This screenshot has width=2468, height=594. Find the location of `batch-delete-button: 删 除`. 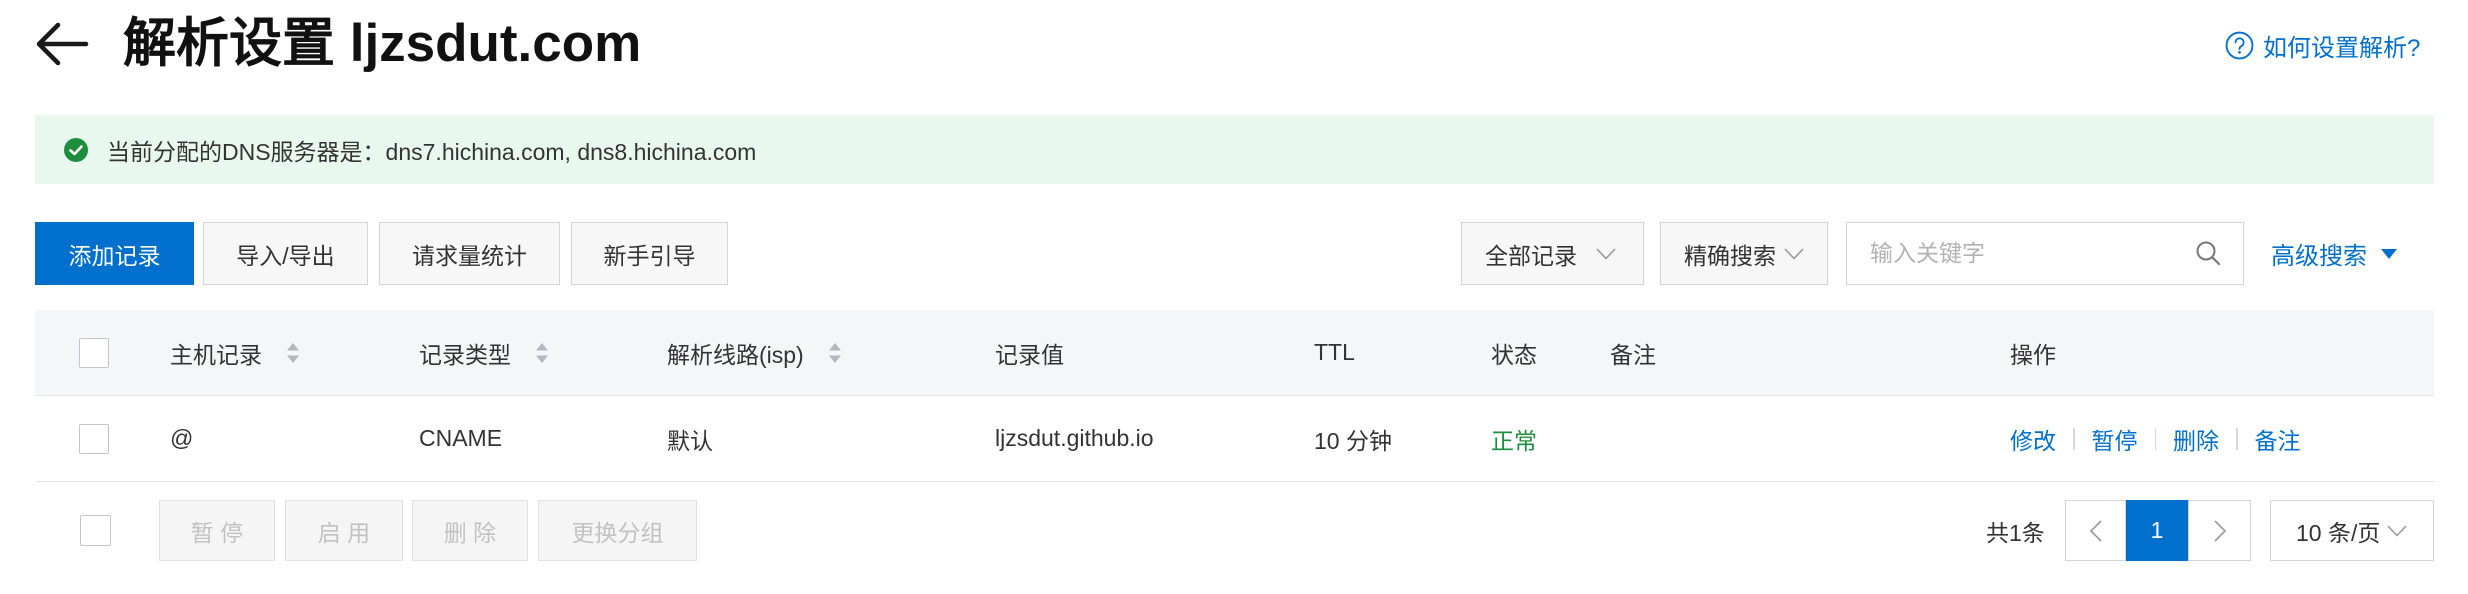

batch-delete-button: 删 除 is located at coordinates (470, 530).